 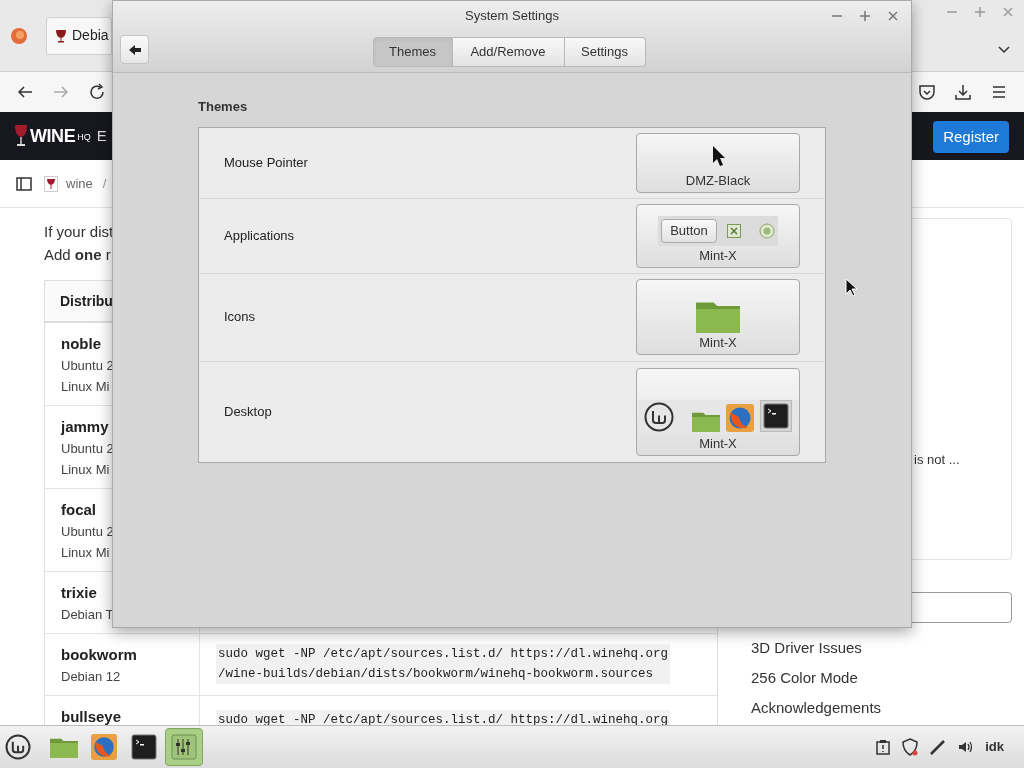 What do you see at coordinates (91, 677) in the screenshot?
I see `table-cell-text: Debian 12` at bounding box center [91, 677].